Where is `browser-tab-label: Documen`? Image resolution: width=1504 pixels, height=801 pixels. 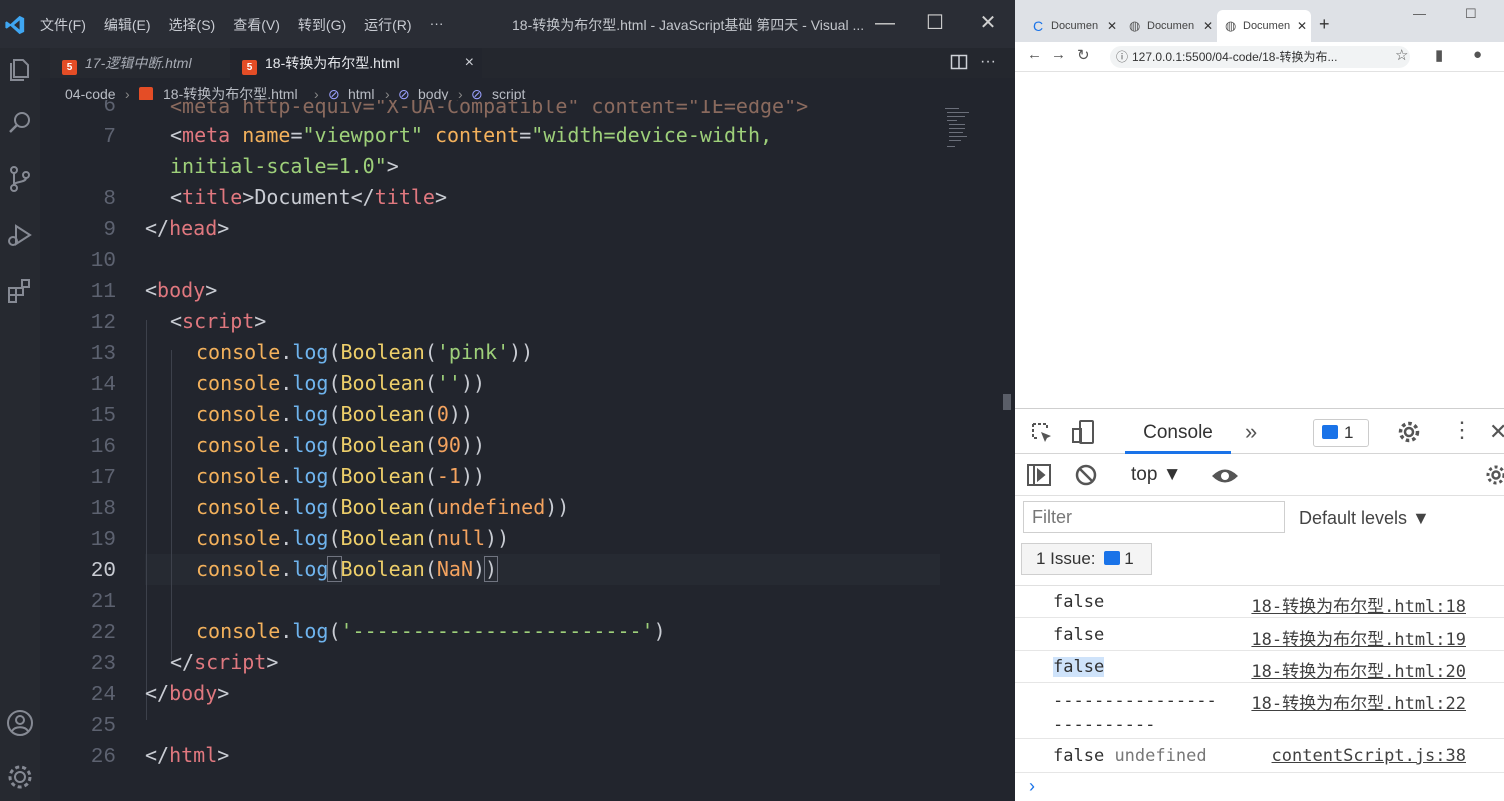
browser-tab-label: Documen is located at coordinates (1171, 26).